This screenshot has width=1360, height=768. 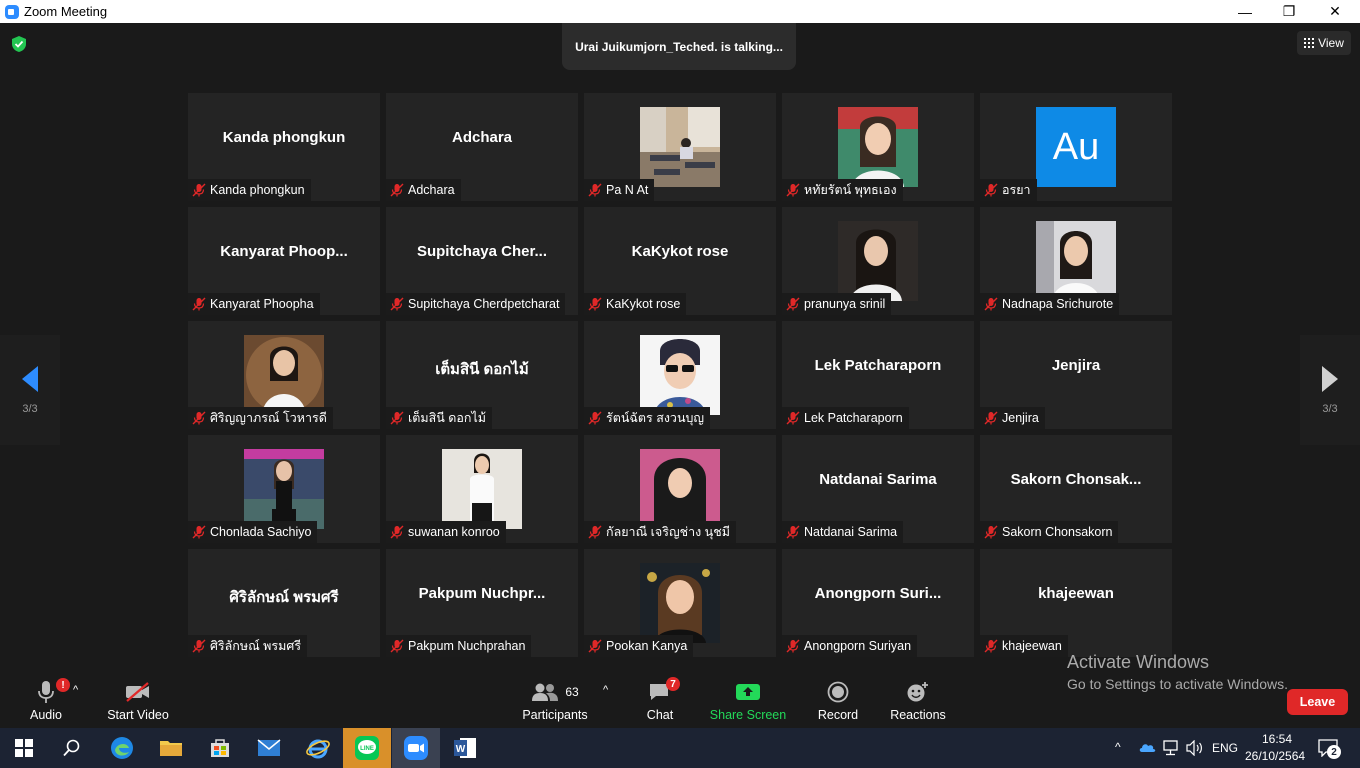 What do you see at coordinates (680, 375) in the screenshot?
I see `participant-tile: รัตน์ฉัตร สงวนบุญ` at bounding box center [680, 375].